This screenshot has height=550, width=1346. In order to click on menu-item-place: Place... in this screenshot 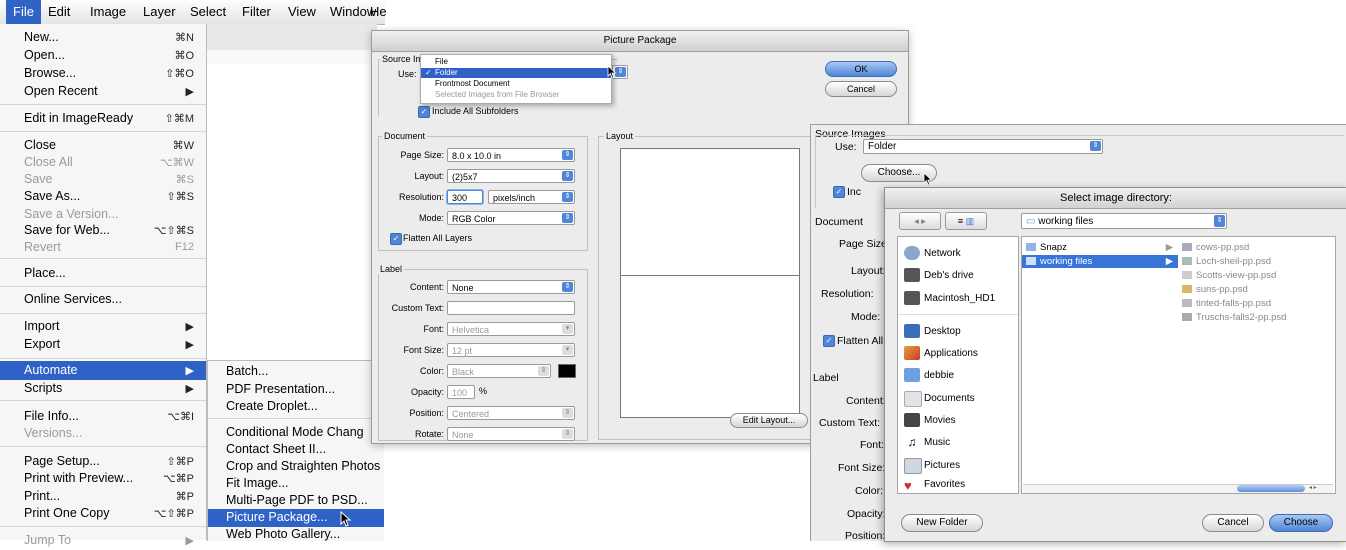, I will do `click(103, 273)`.